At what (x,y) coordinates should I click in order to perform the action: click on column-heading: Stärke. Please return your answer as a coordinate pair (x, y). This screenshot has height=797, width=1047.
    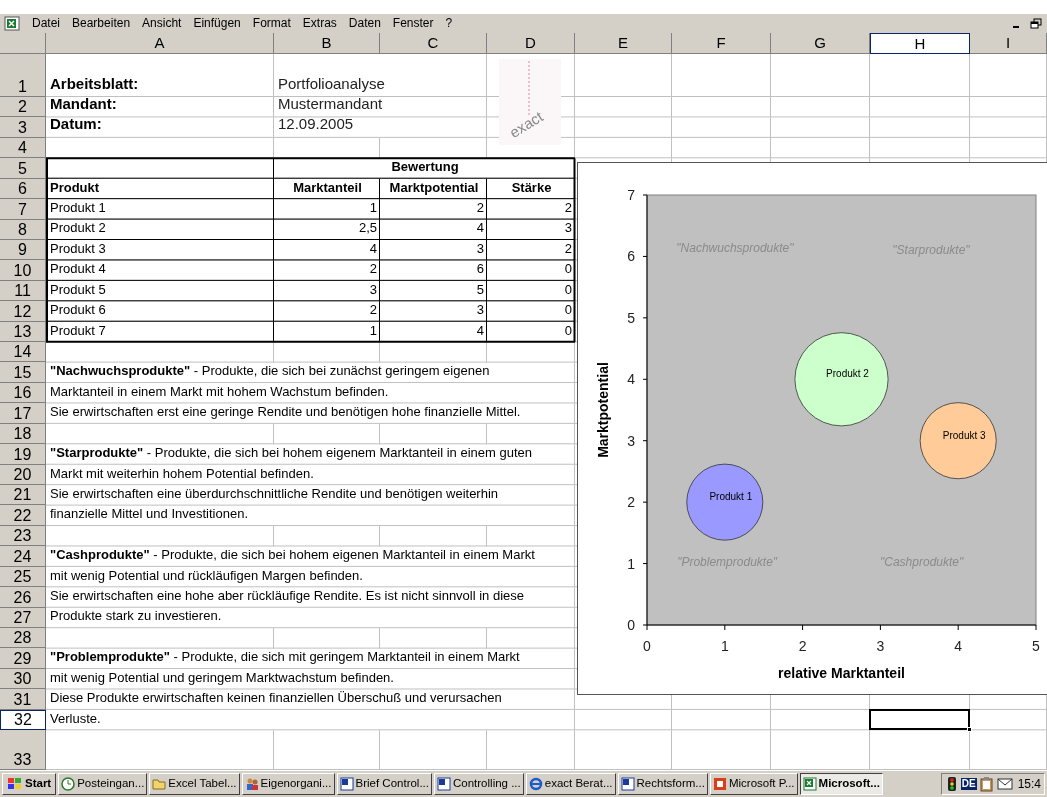
    Looking at the image, I should click on (531, 187).